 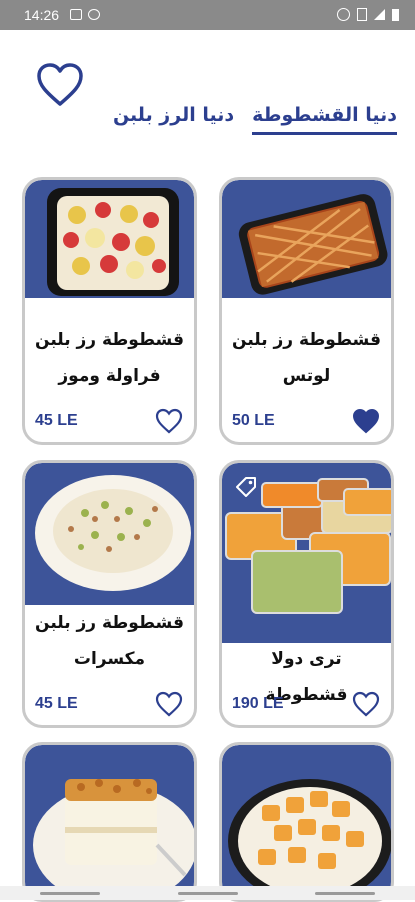 I want to click on category-tabs: دنيا القشطوطة دنيا الرز بلبن, so click(x=255, y=119).